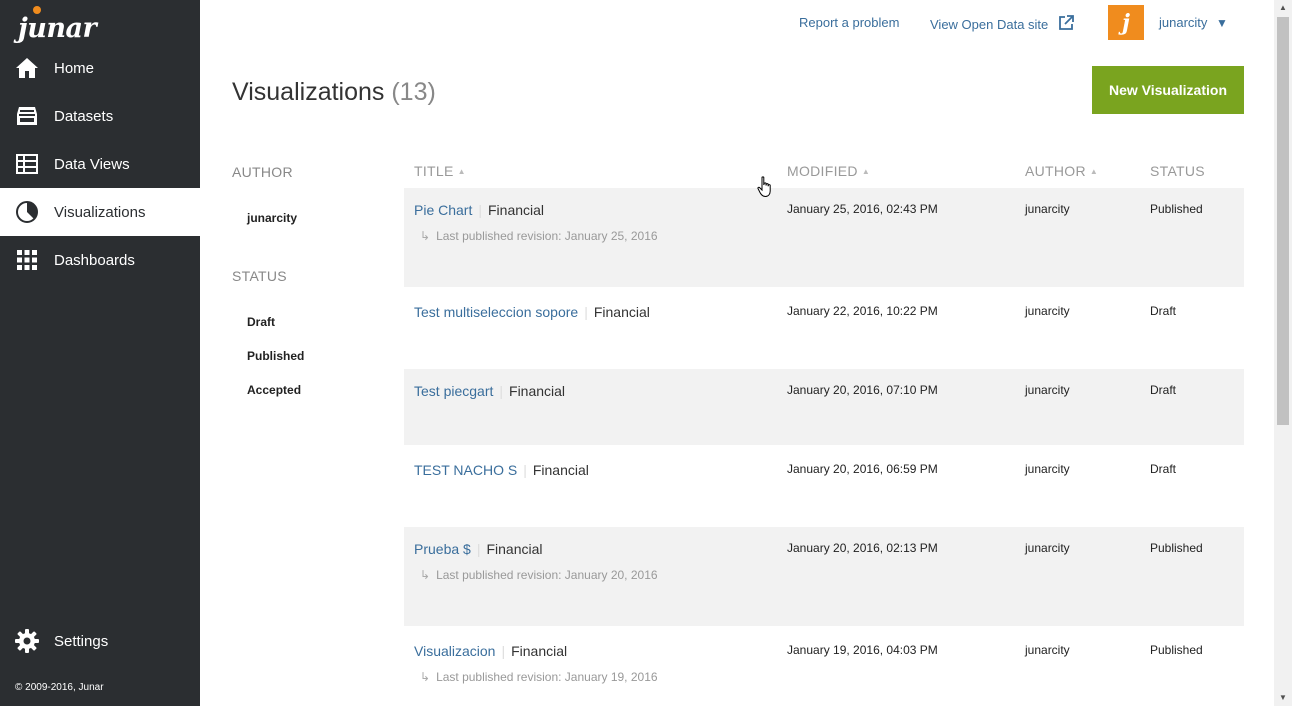  I want to click on avatar-logo-icon: j, so click(1126, 22).